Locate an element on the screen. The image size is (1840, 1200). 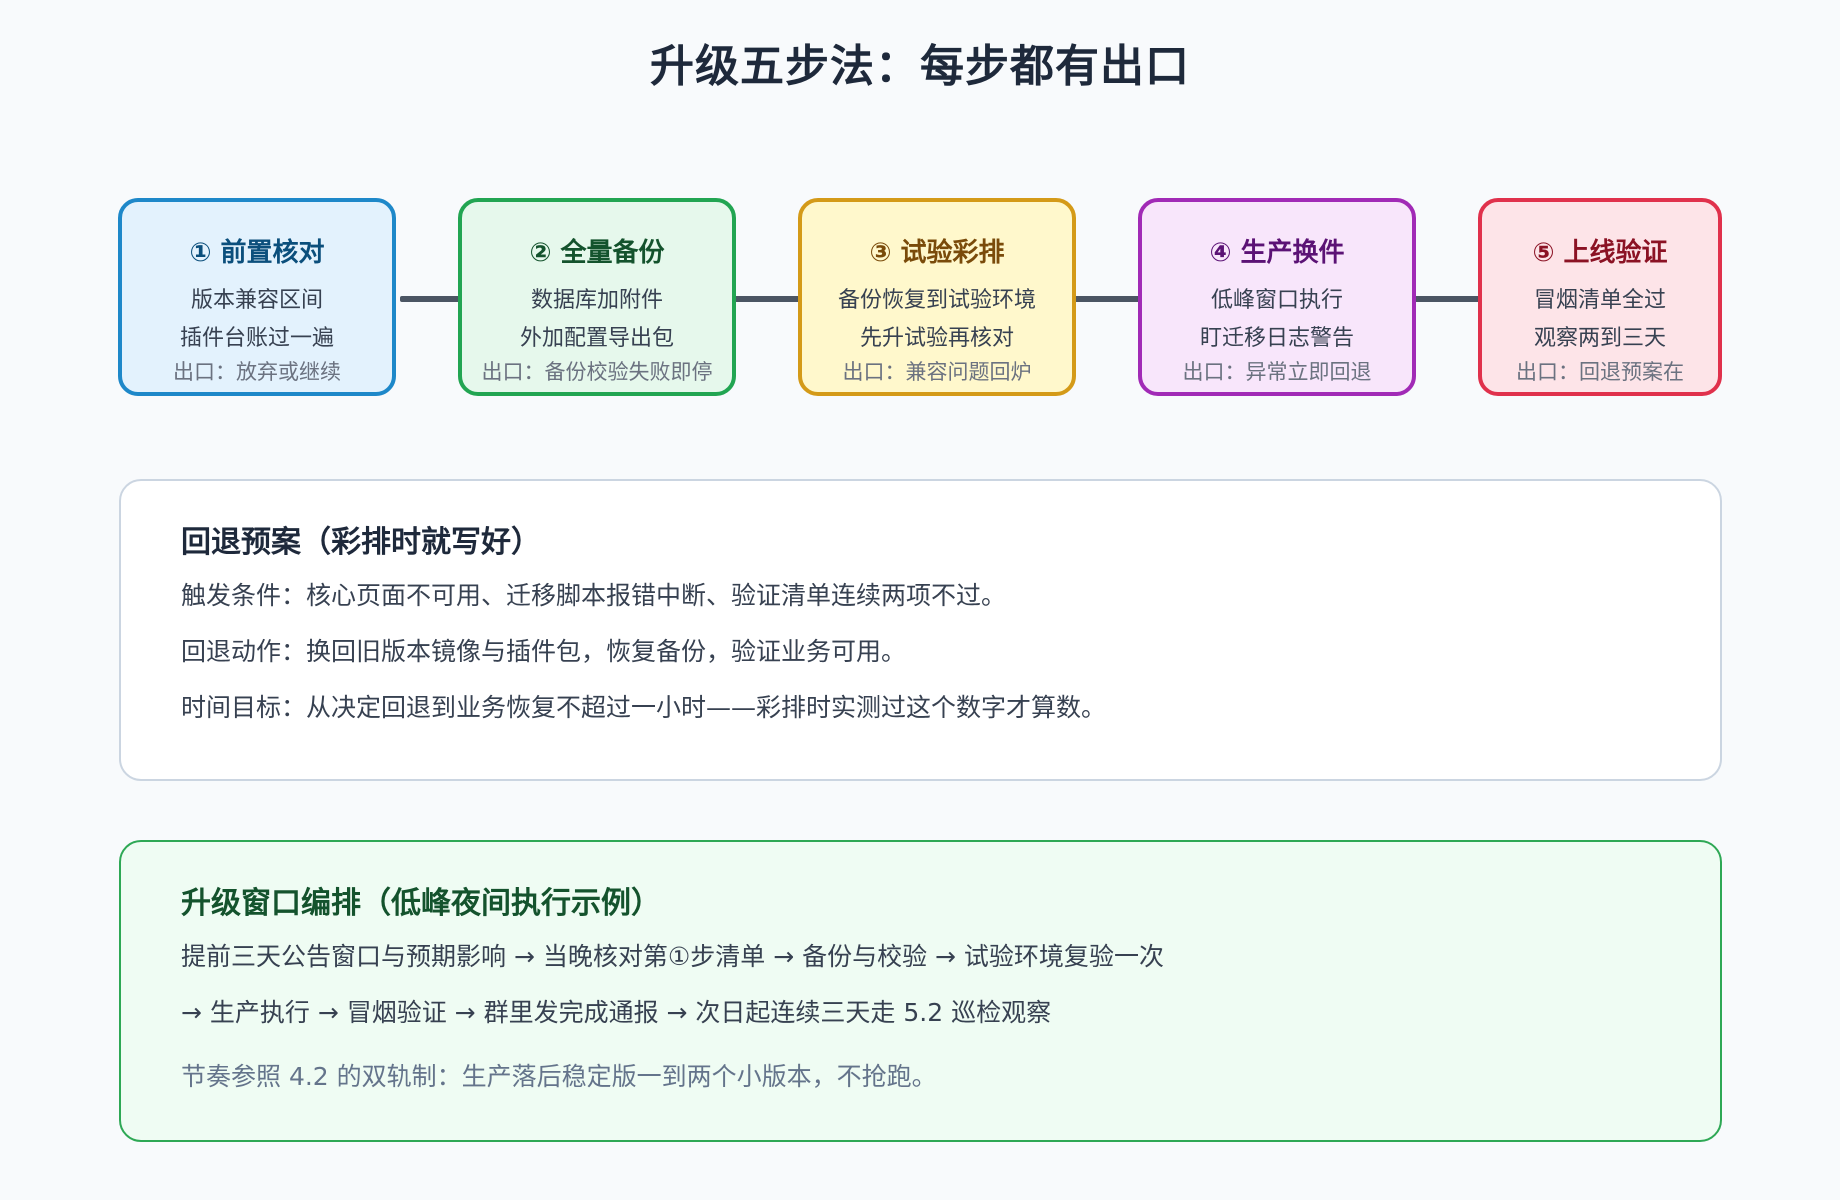
step-card-1: ① 前置核对 版本兼容区间 插件台账过一遍 出口：放弃或继续 is located at coordinates (257, 297).